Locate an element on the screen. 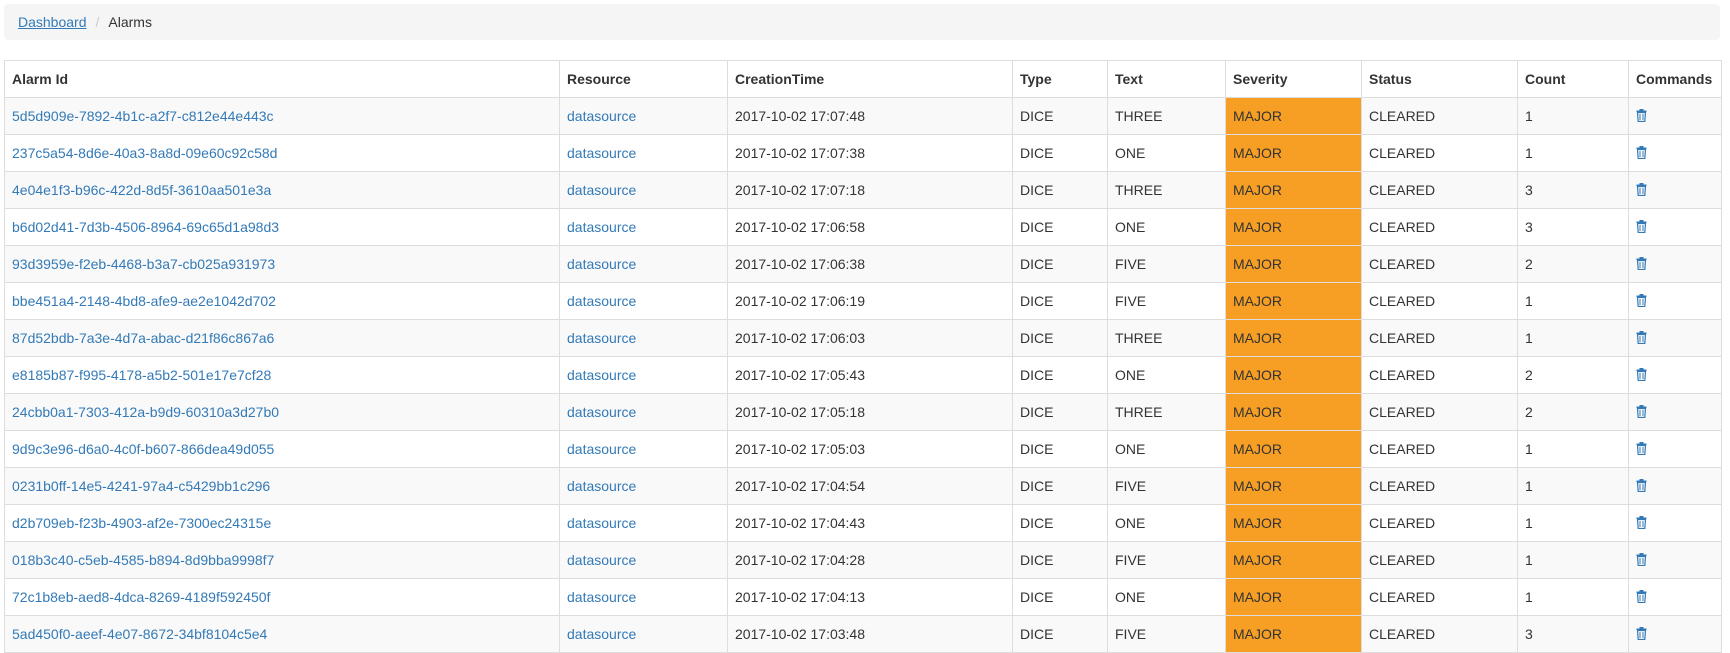 The height and width of the screenshot is (653, 1730). alarm-id-link: 237c5a54-8d6e-40a3-8a8d-09e60c92c58d is located at coordinates (282, 153).